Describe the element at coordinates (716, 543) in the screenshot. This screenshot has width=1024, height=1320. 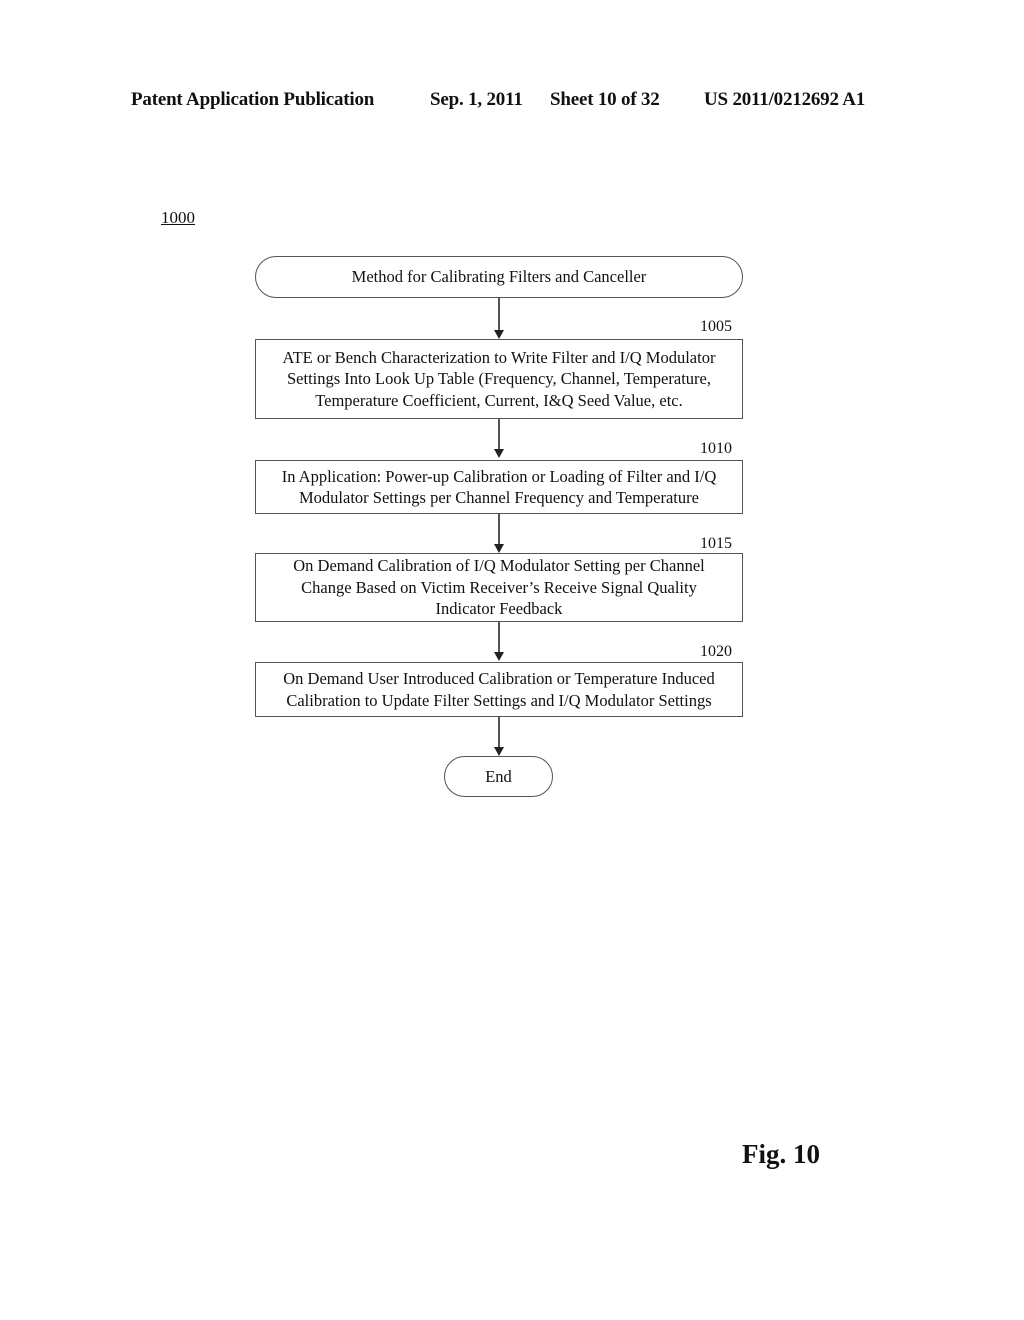
I see `step-ref-1015: 1015` at that location.